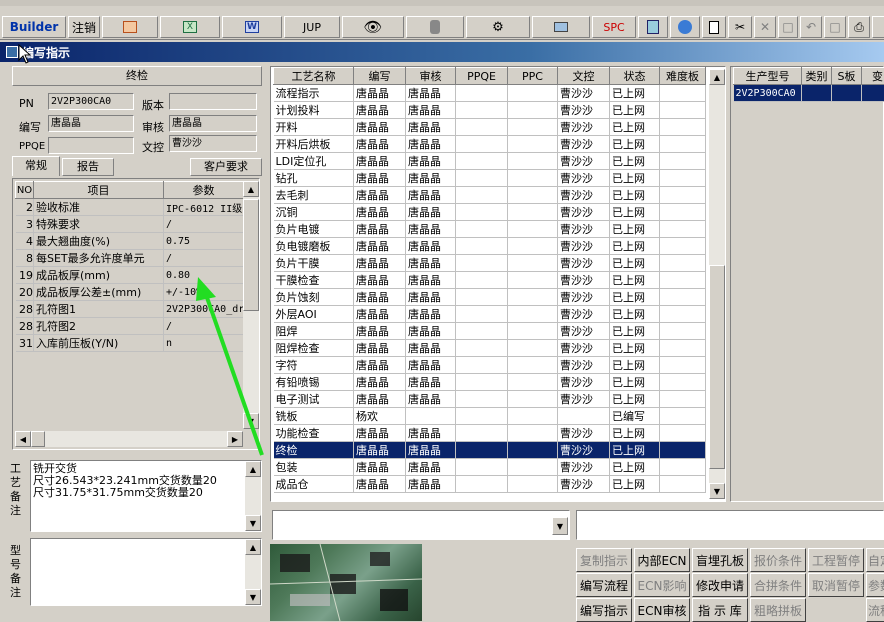 This screenshot has width=884, height=622. What do you see at coordinates (253, 547) in the screenshot?
I see `model-scroll-up-icon: ▲` at bounding box center [253, 547].